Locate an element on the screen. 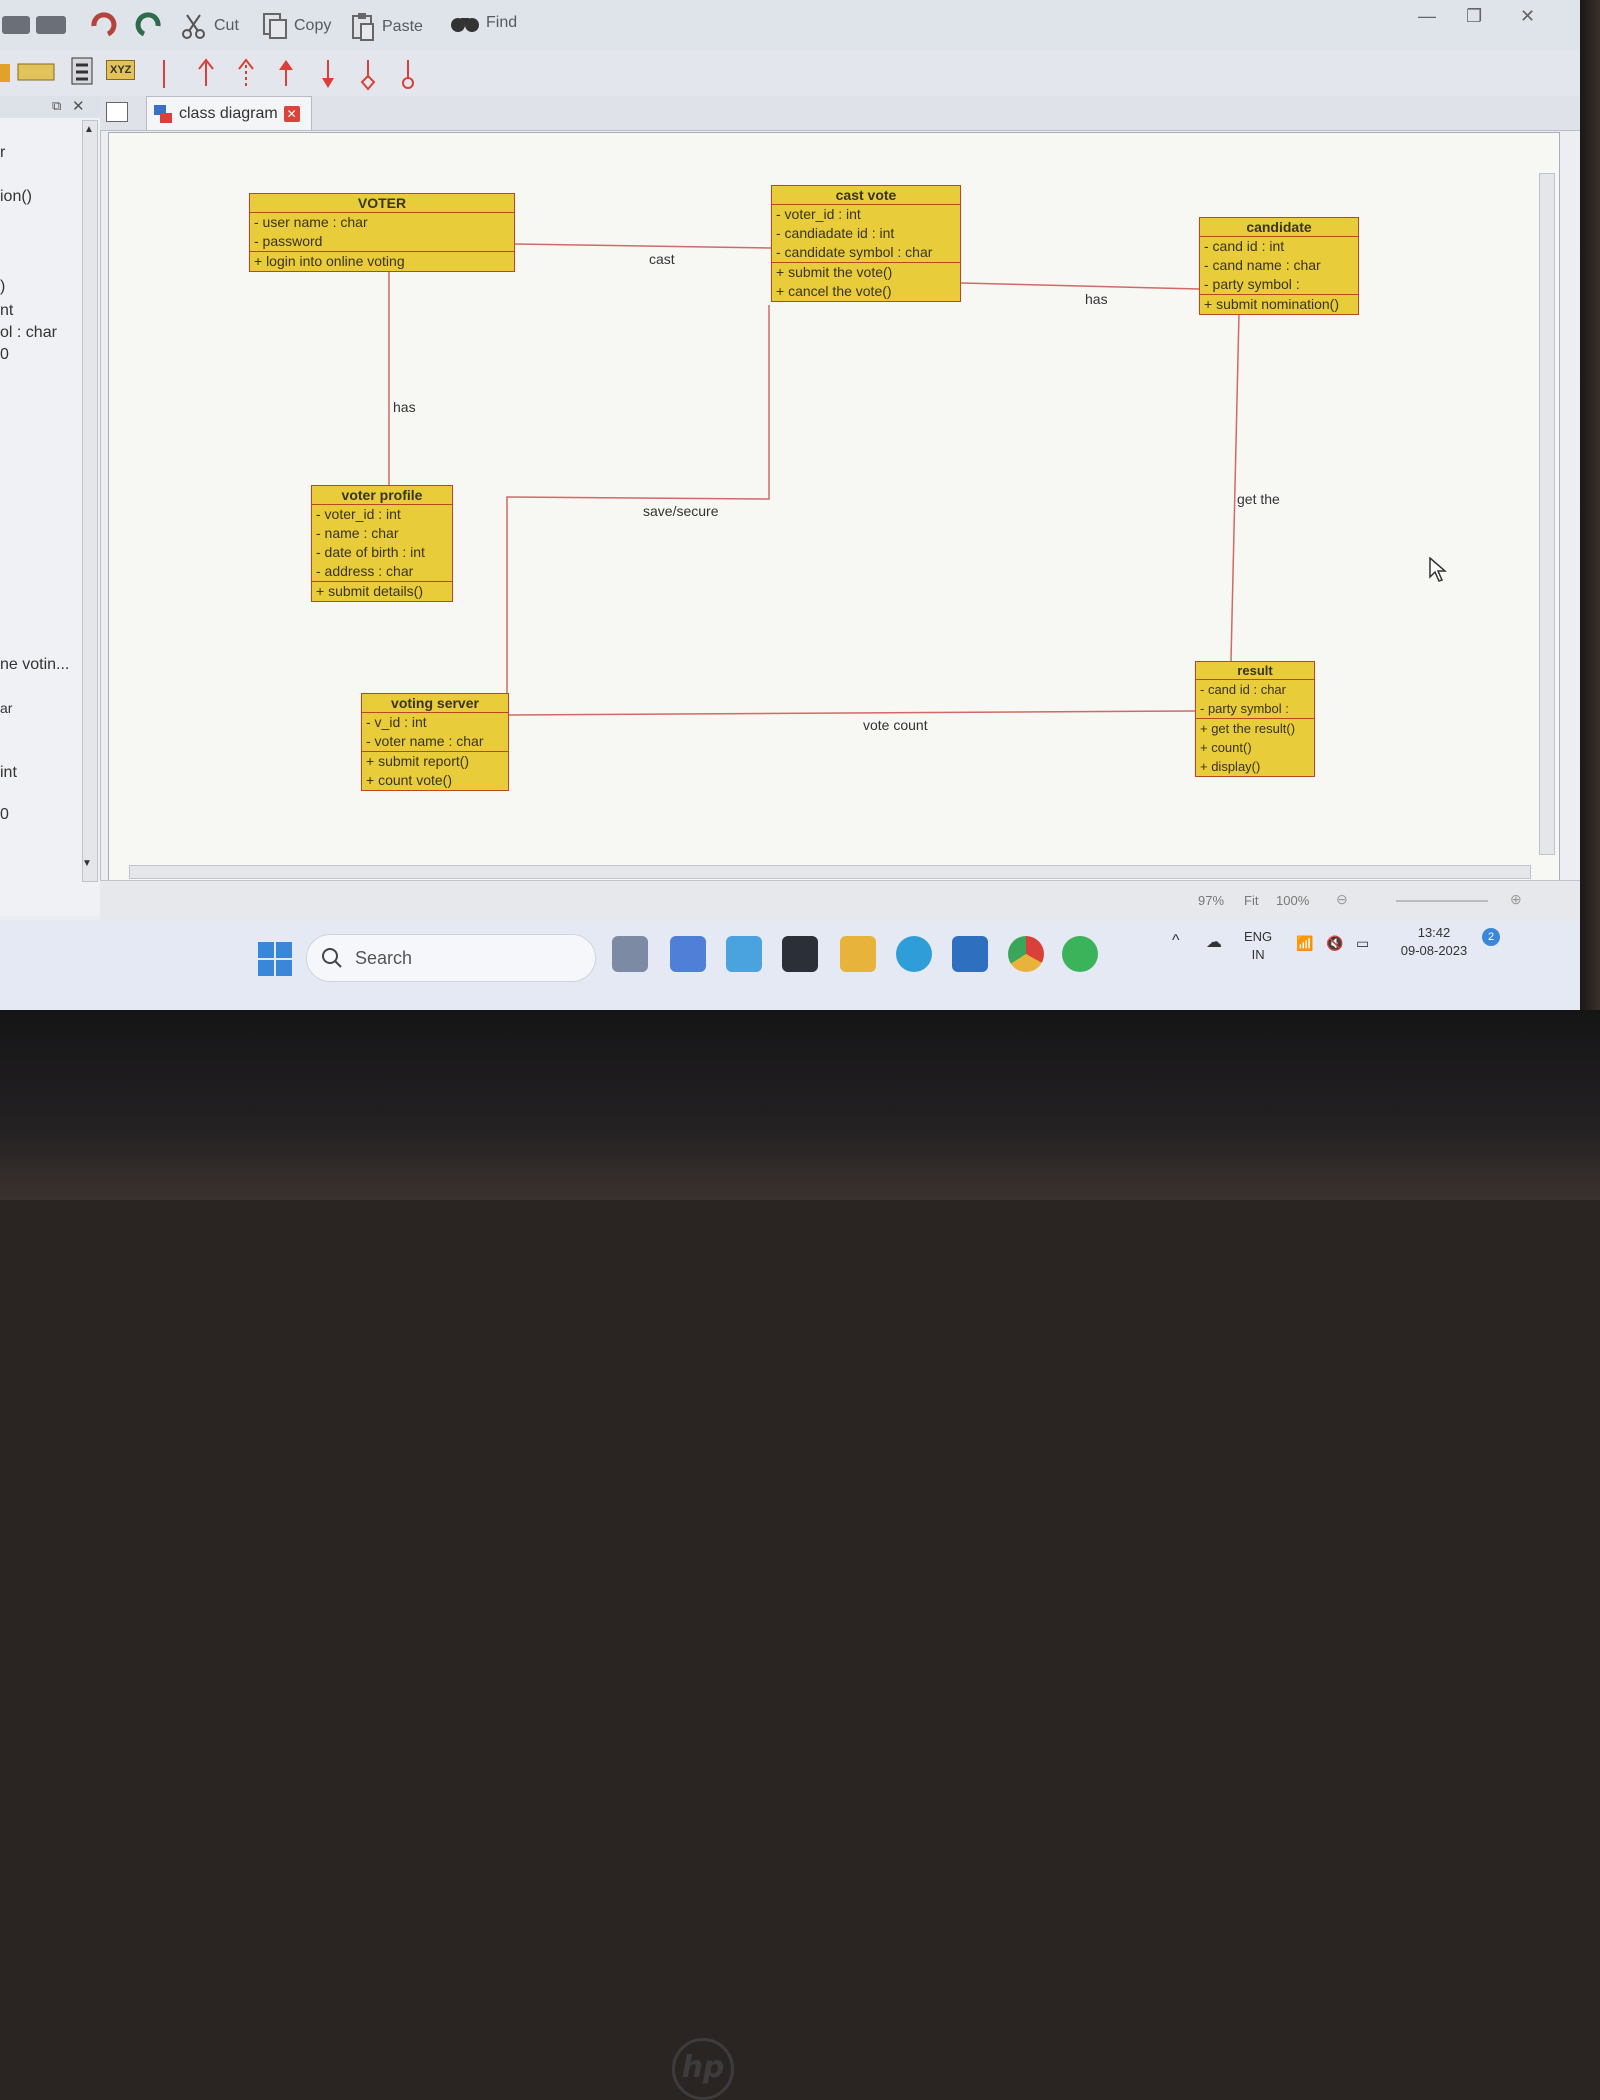  zoom-slider is located at coordinates (1442, 901).